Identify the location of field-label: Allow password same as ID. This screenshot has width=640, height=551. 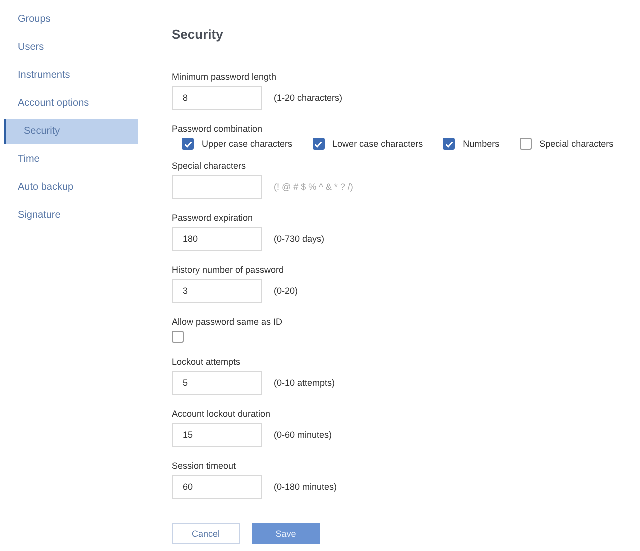
(227, 322).